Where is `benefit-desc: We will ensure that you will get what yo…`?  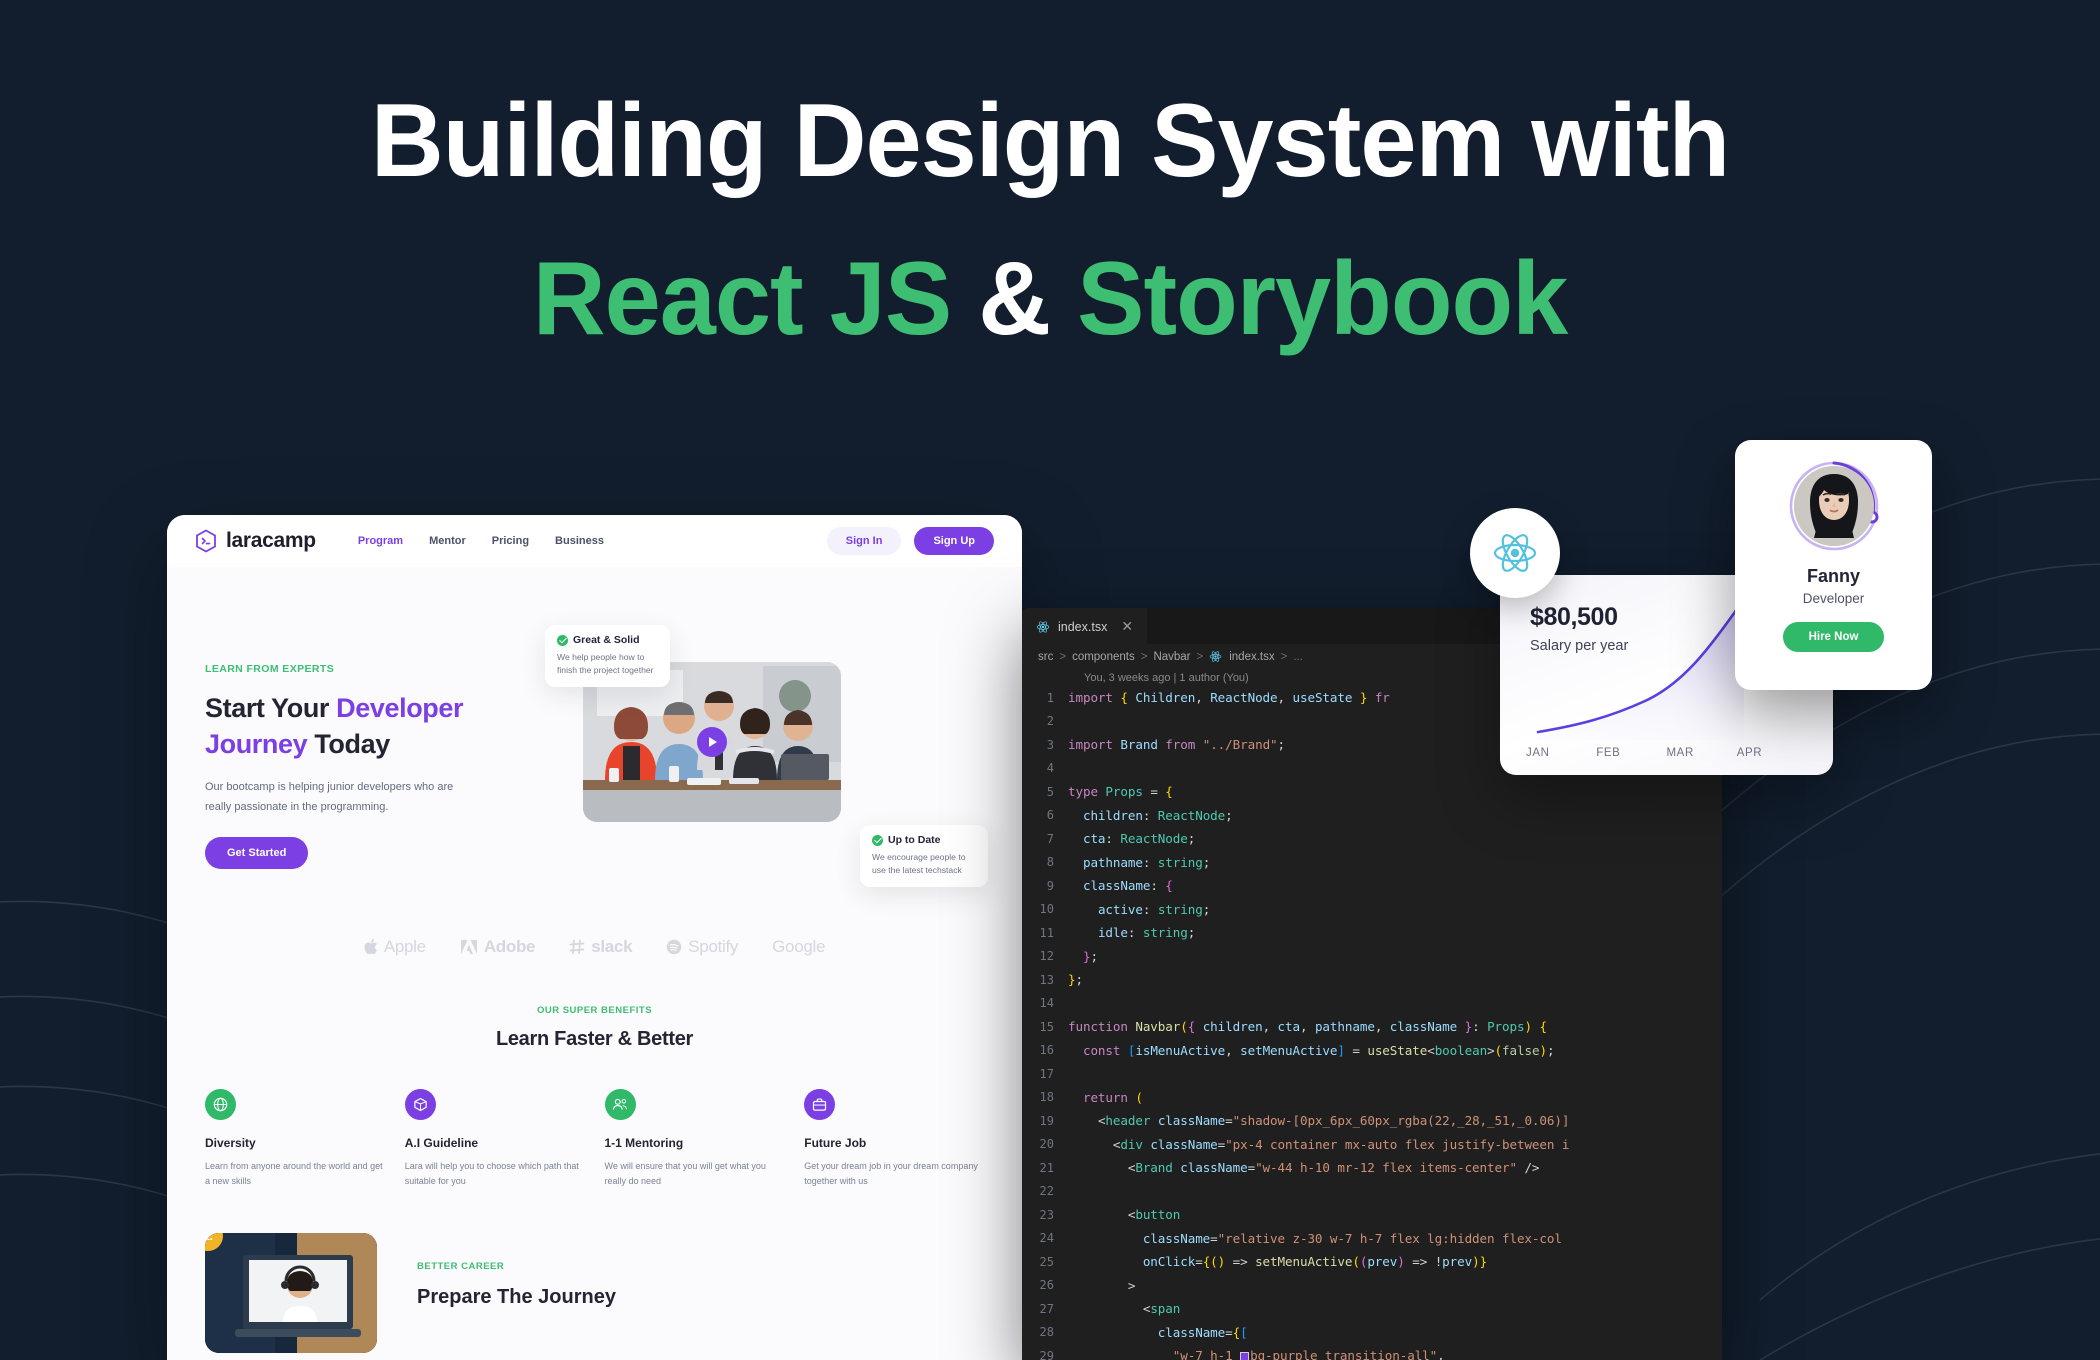
benefit-desc: We will ensure that you will get what yo… is located at coordinates (685, 1173).